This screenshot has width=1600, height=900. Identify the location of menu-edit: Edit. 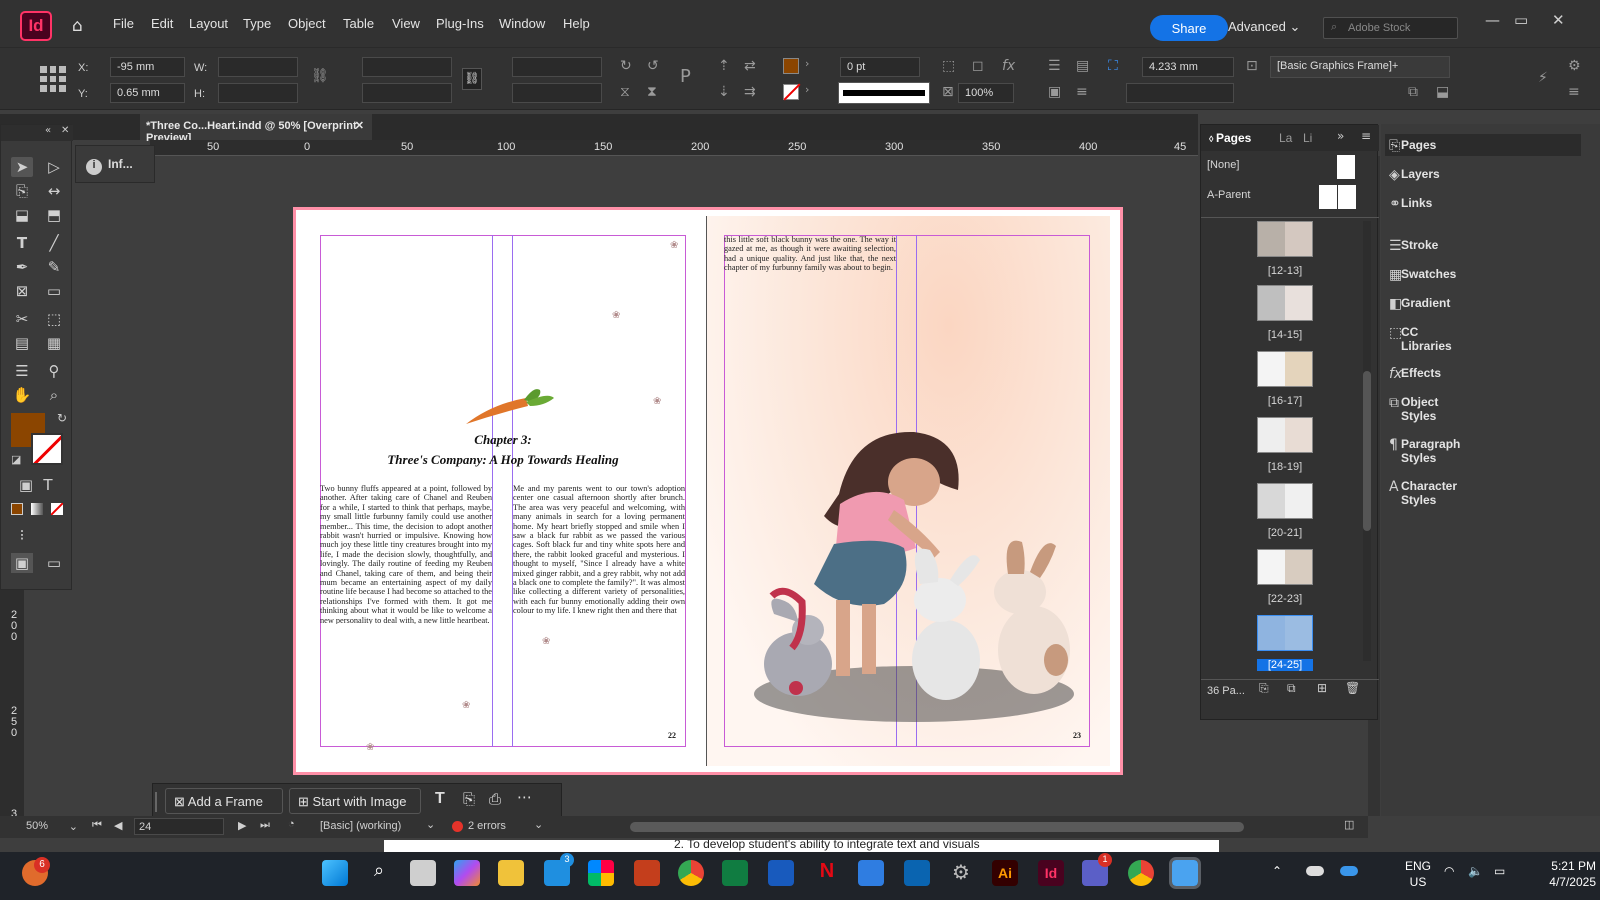
(162, 23).